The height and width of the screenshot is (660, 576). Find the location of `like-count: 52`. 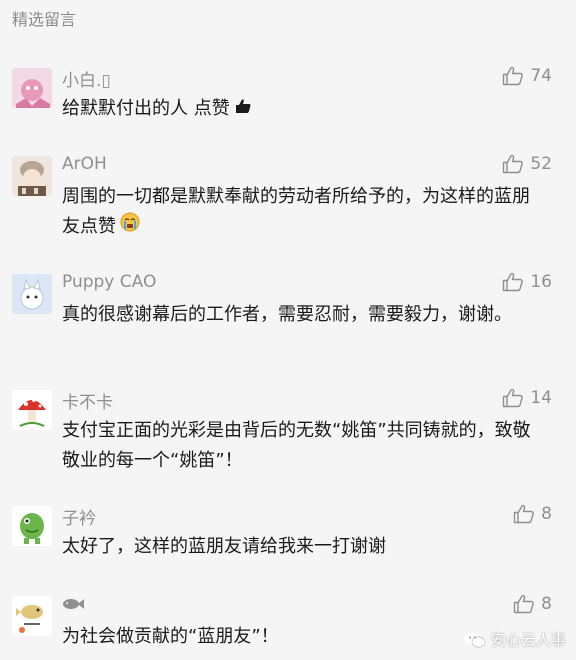

like-count: 52 is located at coordinates (541, 164).